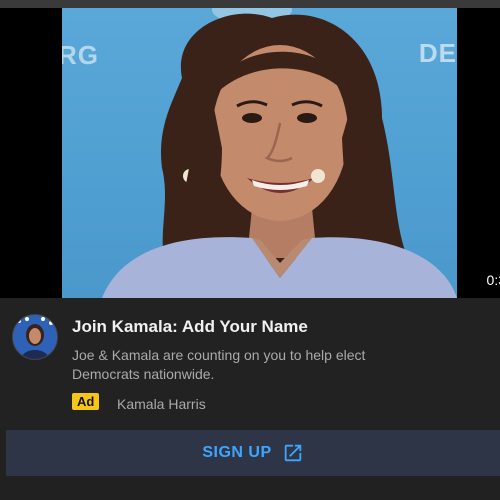  I want to click on advertiser-name: Kamala Harris, so click(161, 404).